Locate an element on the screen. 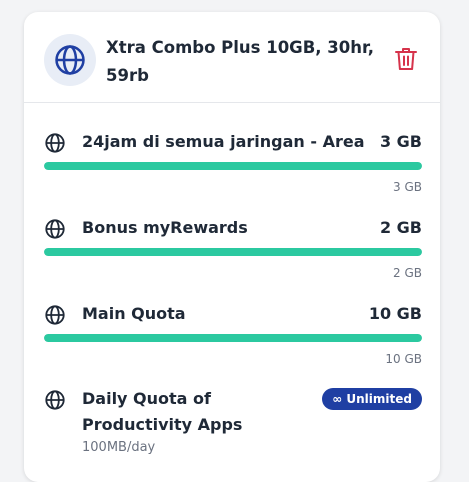 The image size is (469, 482). quota-amount: 10 GB is located at coordinates (395, 313).